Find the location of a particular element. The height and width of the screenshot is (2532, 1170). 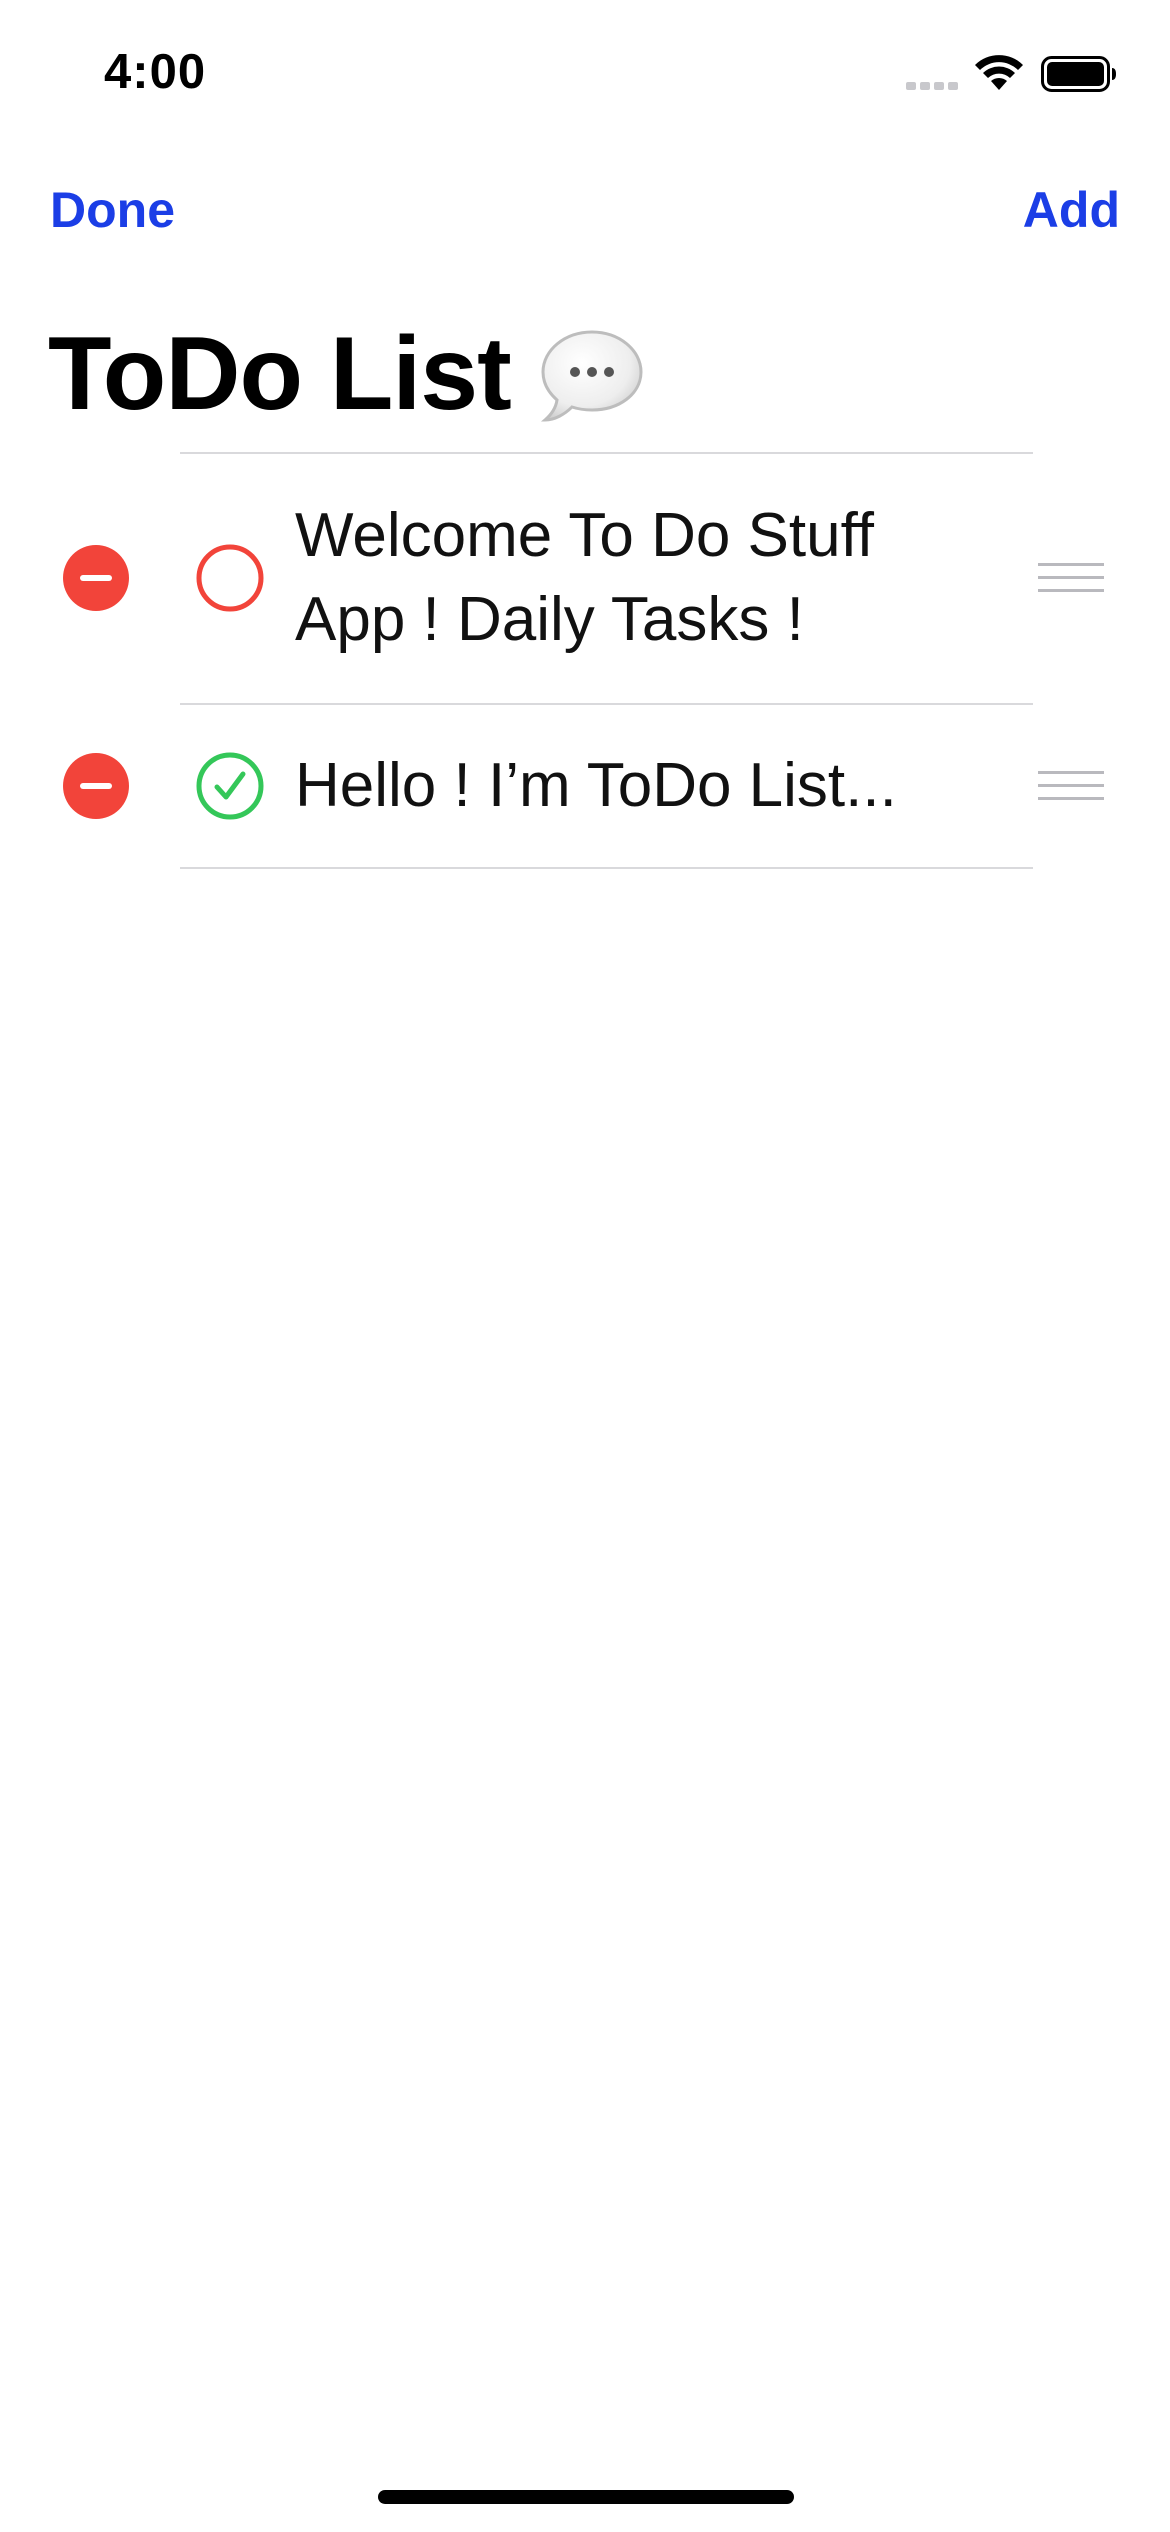

list-item: Welcome To Do Stuff App ! Daily Tasks ! is located at coordinates (585, 578).